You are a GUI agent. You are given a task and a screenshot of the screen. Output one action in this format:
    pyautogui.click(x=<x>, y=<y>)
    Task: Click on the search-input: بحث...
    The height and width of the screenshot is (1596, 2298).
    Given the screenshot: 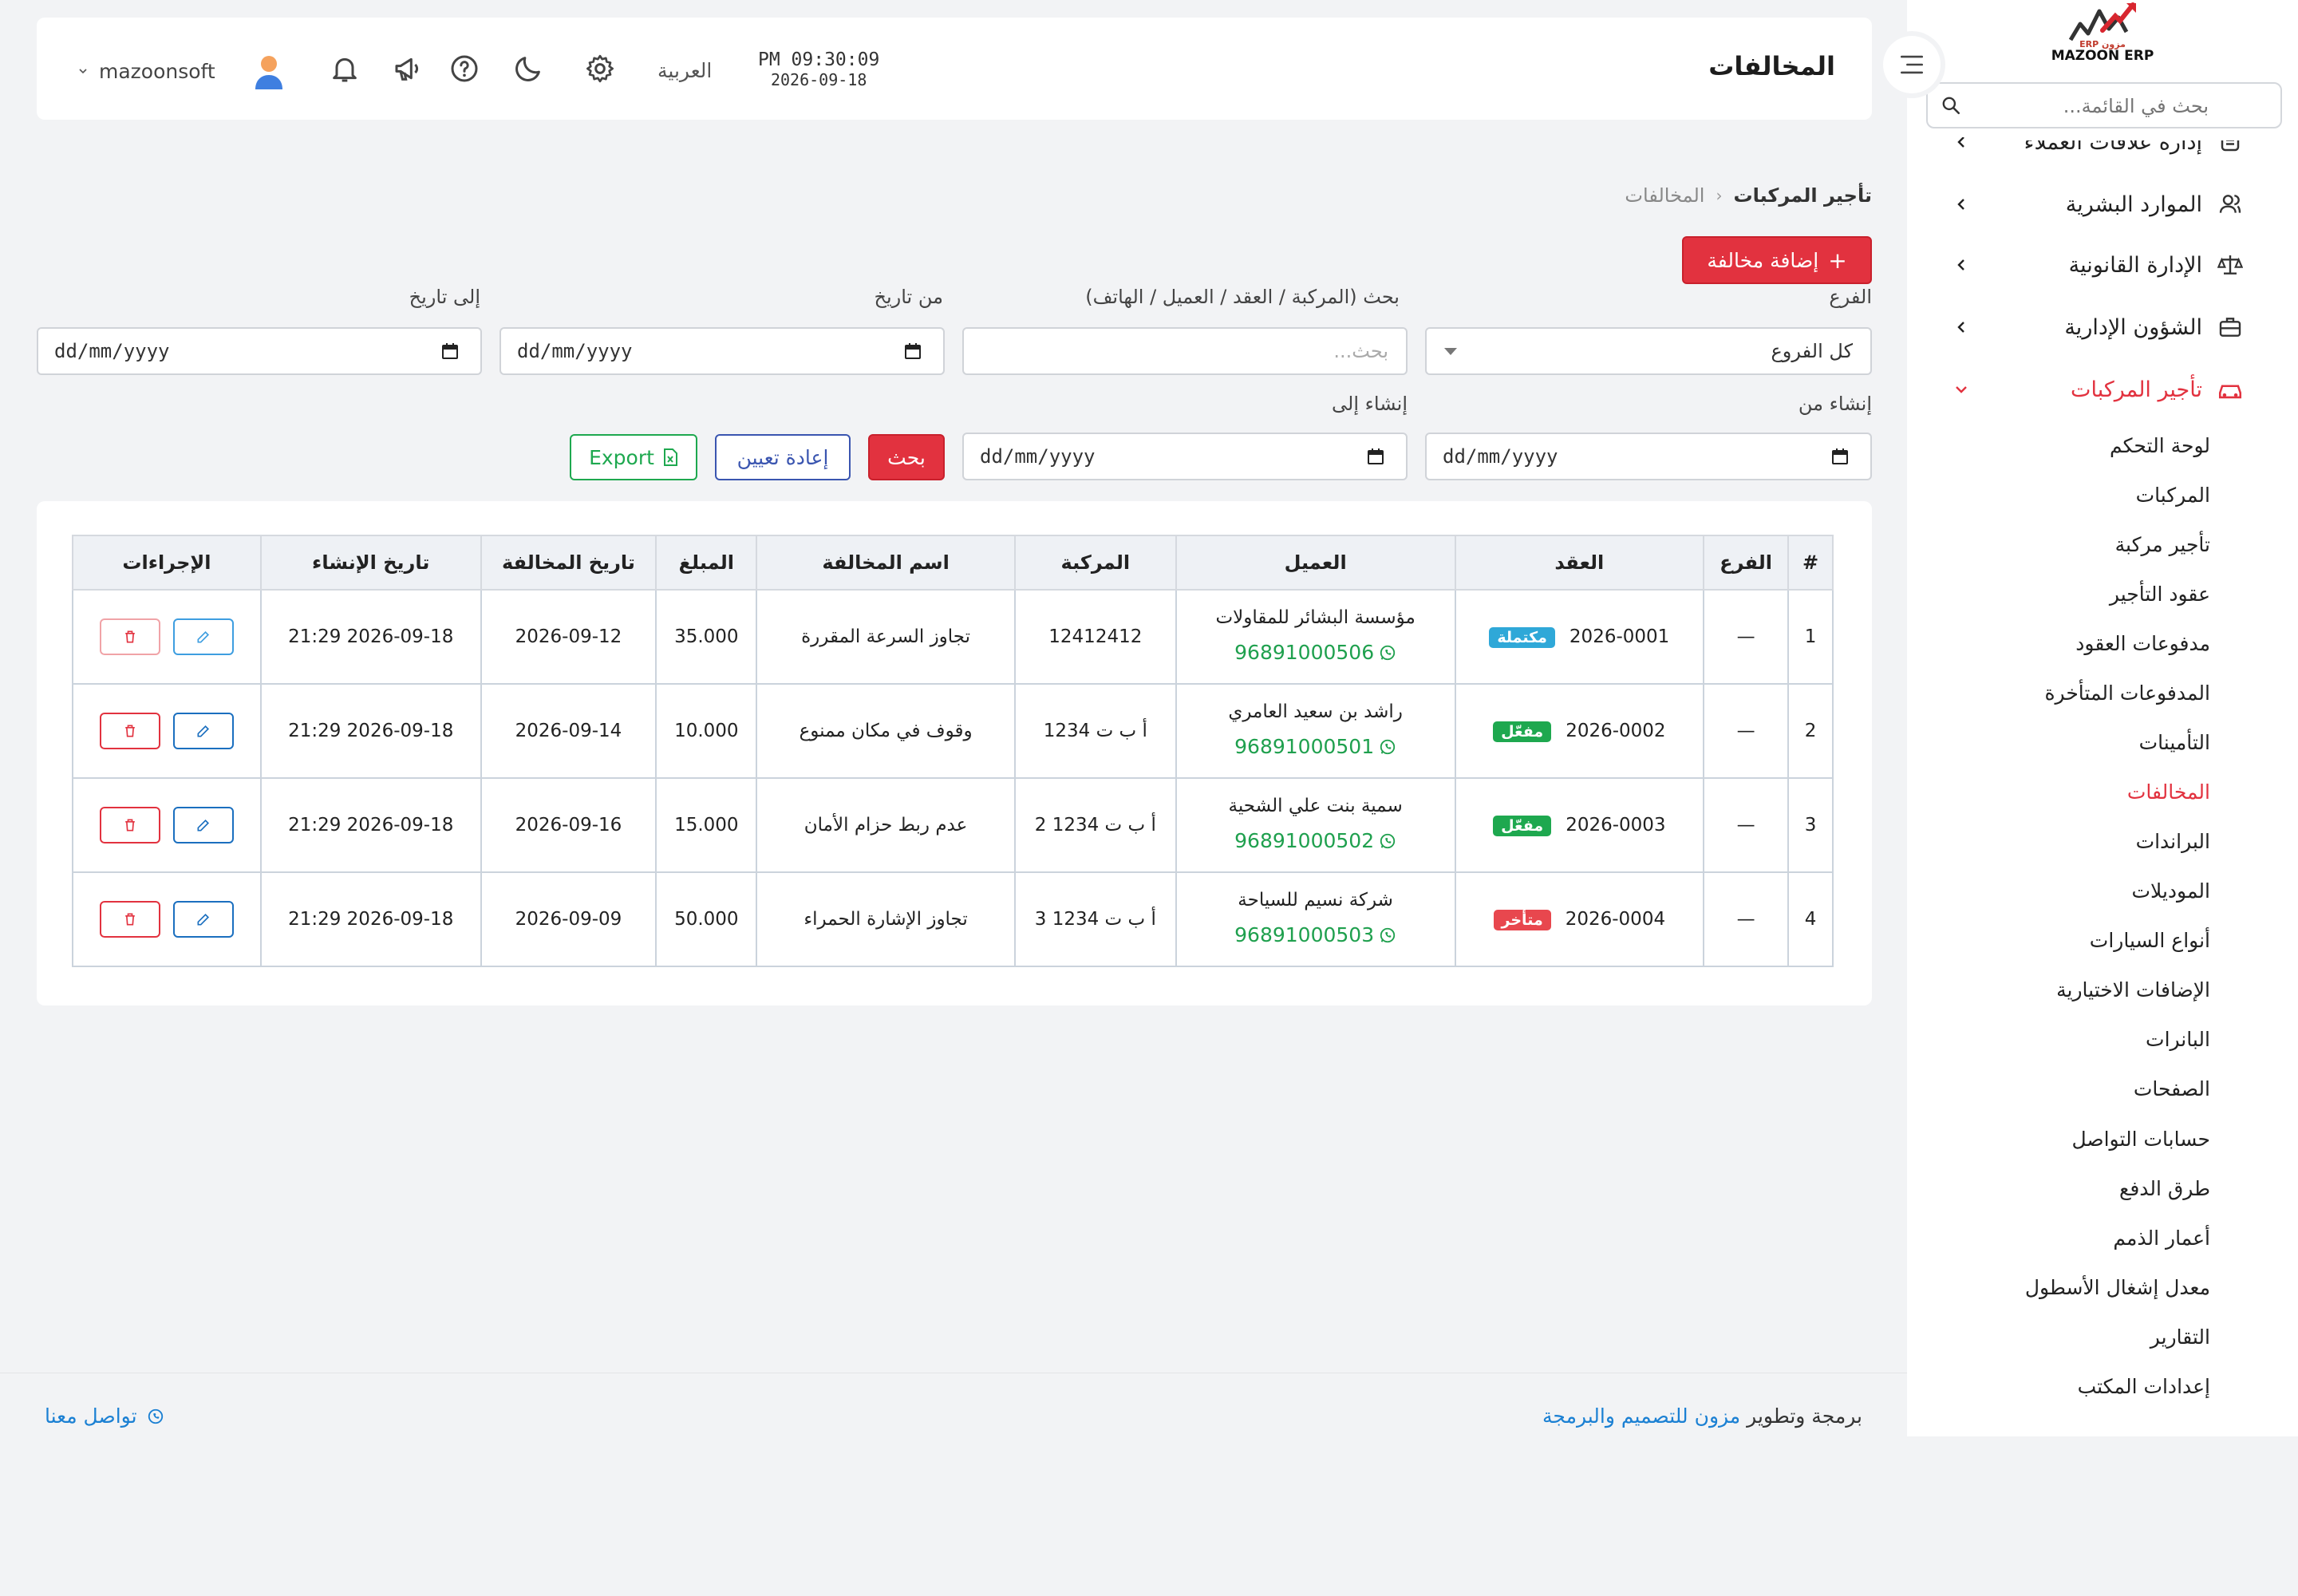 What is the action you would take?
    pyautogui.click(x=1185, y=351)
    